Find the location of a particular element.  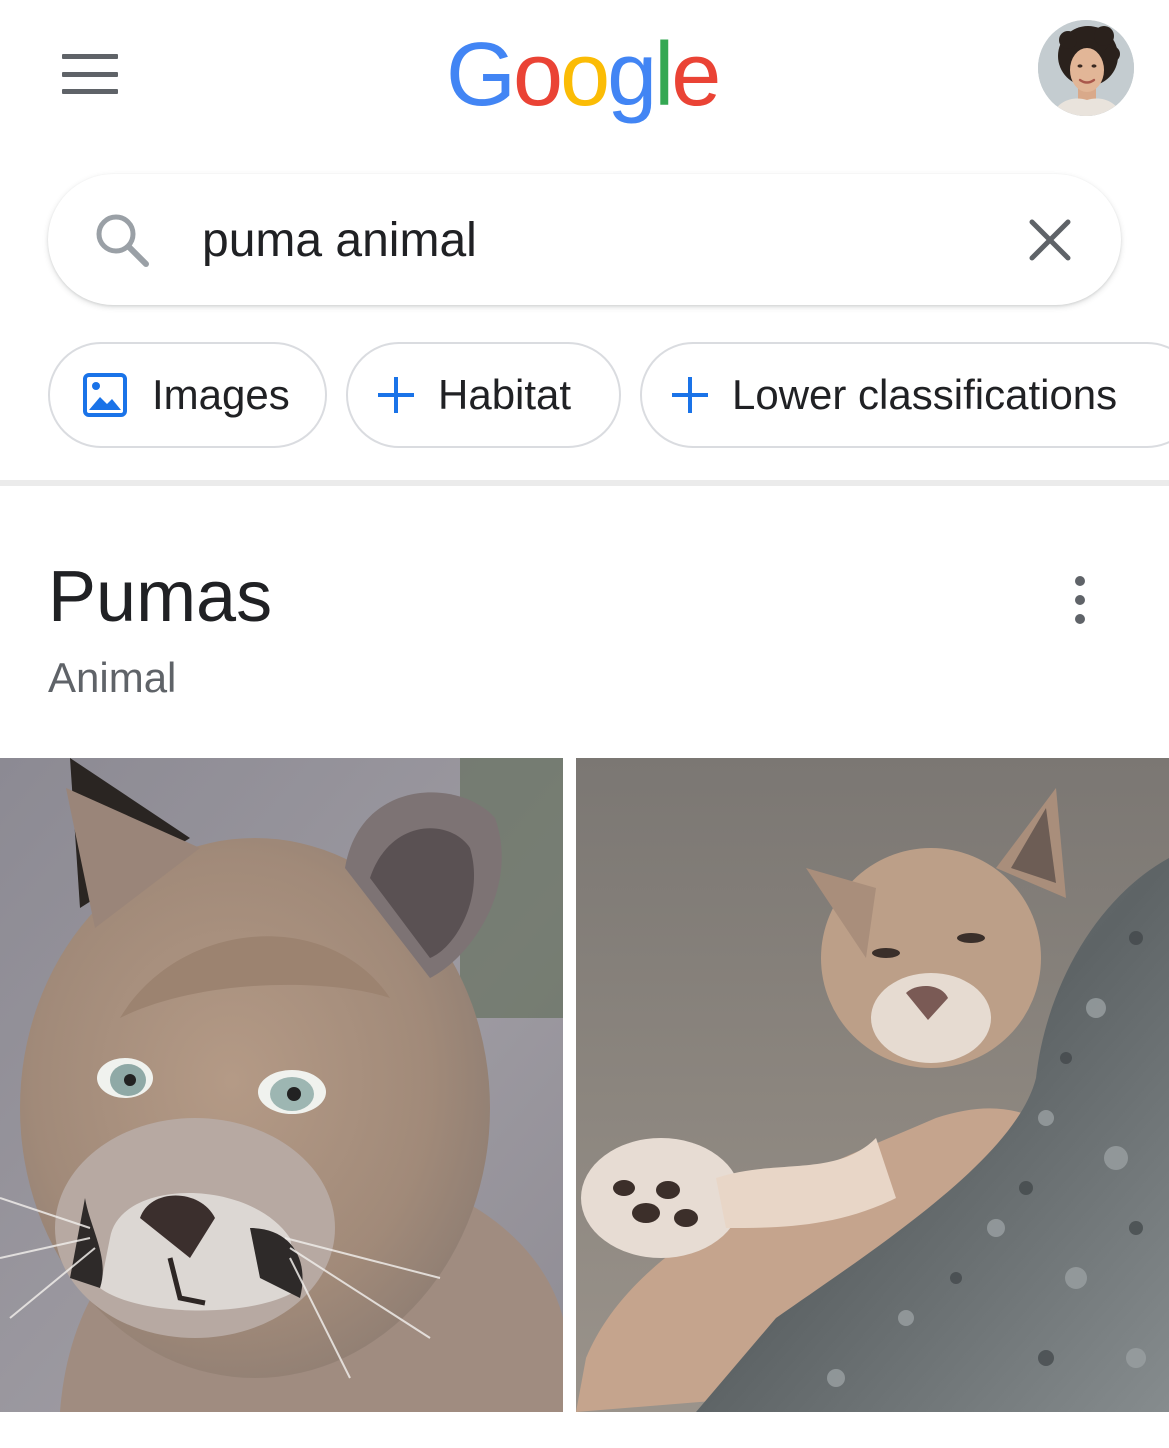

search-icon is located at coordinates (122, 240).